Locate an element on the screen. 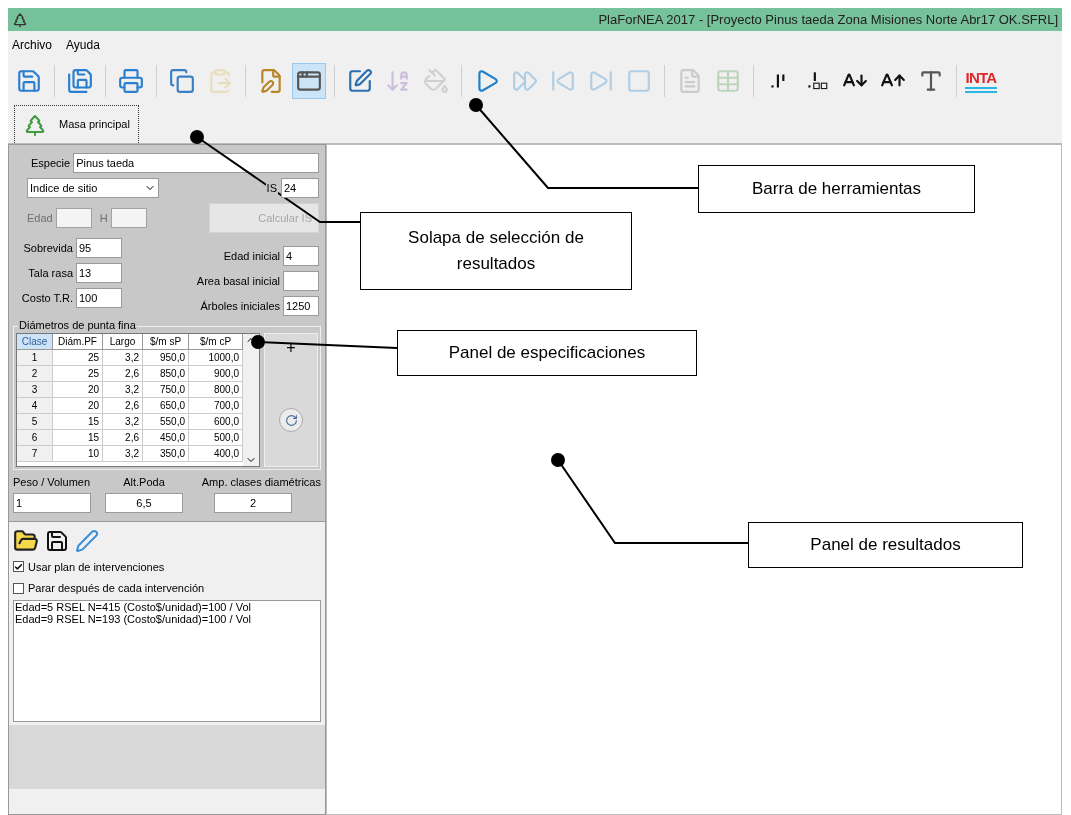 Image resolution: width=1071 pixels, height=815 pixels. row-header: 5 is located at coordinates (35, 422).